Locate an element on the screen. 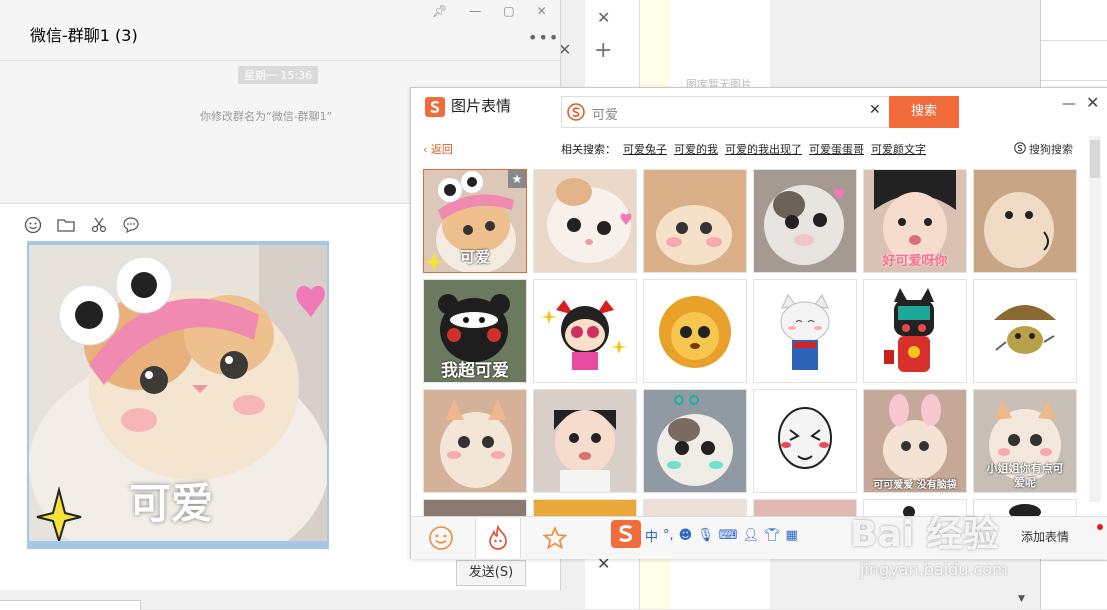  system-message: 你修改群名为“微信-群聊1” is located at coordinates (266, 116).